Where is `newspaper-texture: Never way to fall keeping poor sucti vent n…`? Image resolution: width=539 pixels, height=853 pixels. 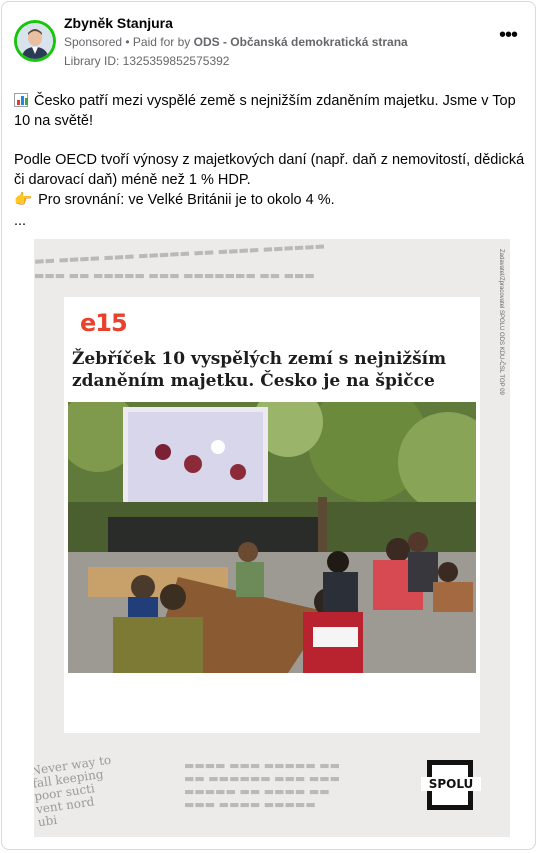 newspaper-texture: Never way to fall keeping poor sucti vent n… is located at coordinates (73, 791).